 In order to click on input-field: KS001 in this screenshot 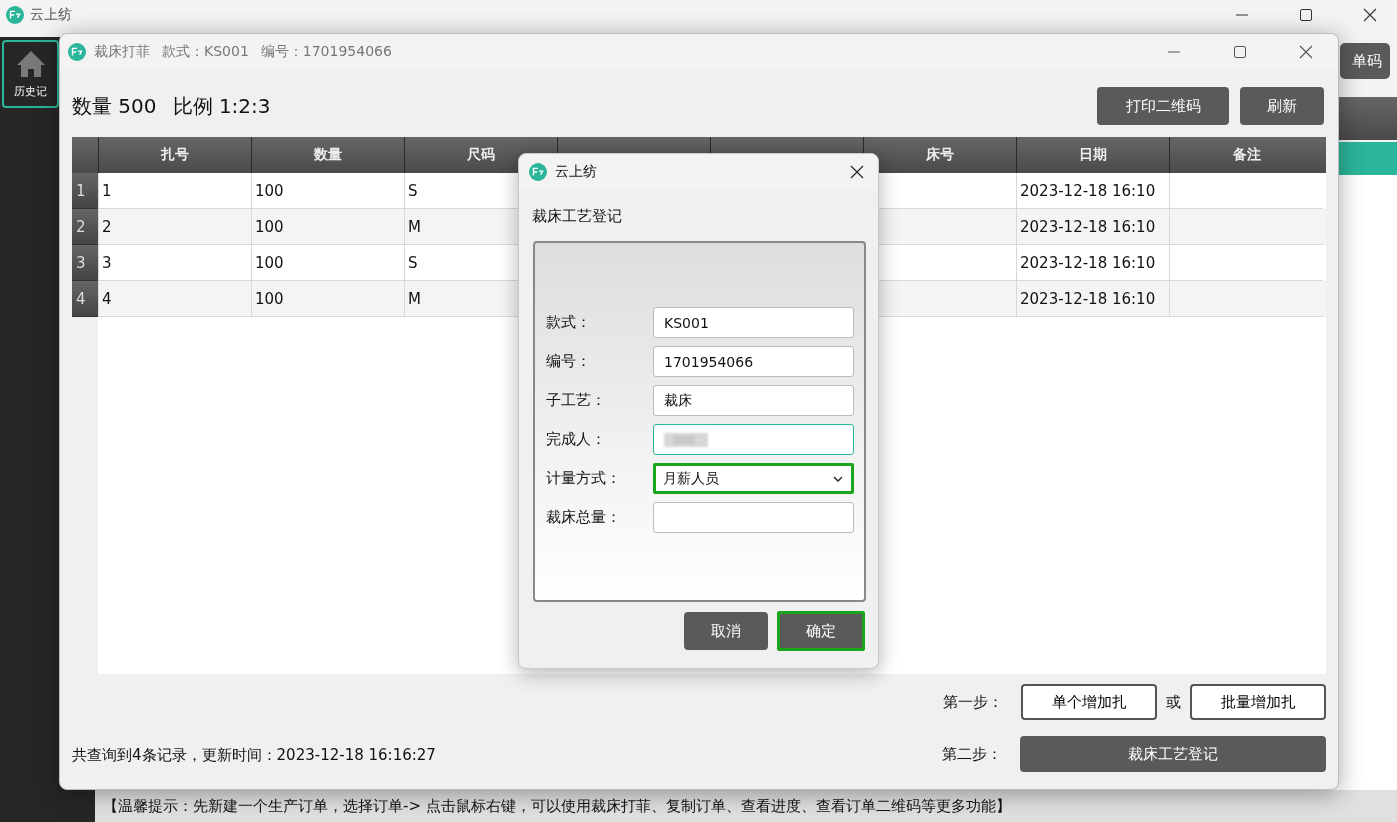, I will do `click(753, 322)`.